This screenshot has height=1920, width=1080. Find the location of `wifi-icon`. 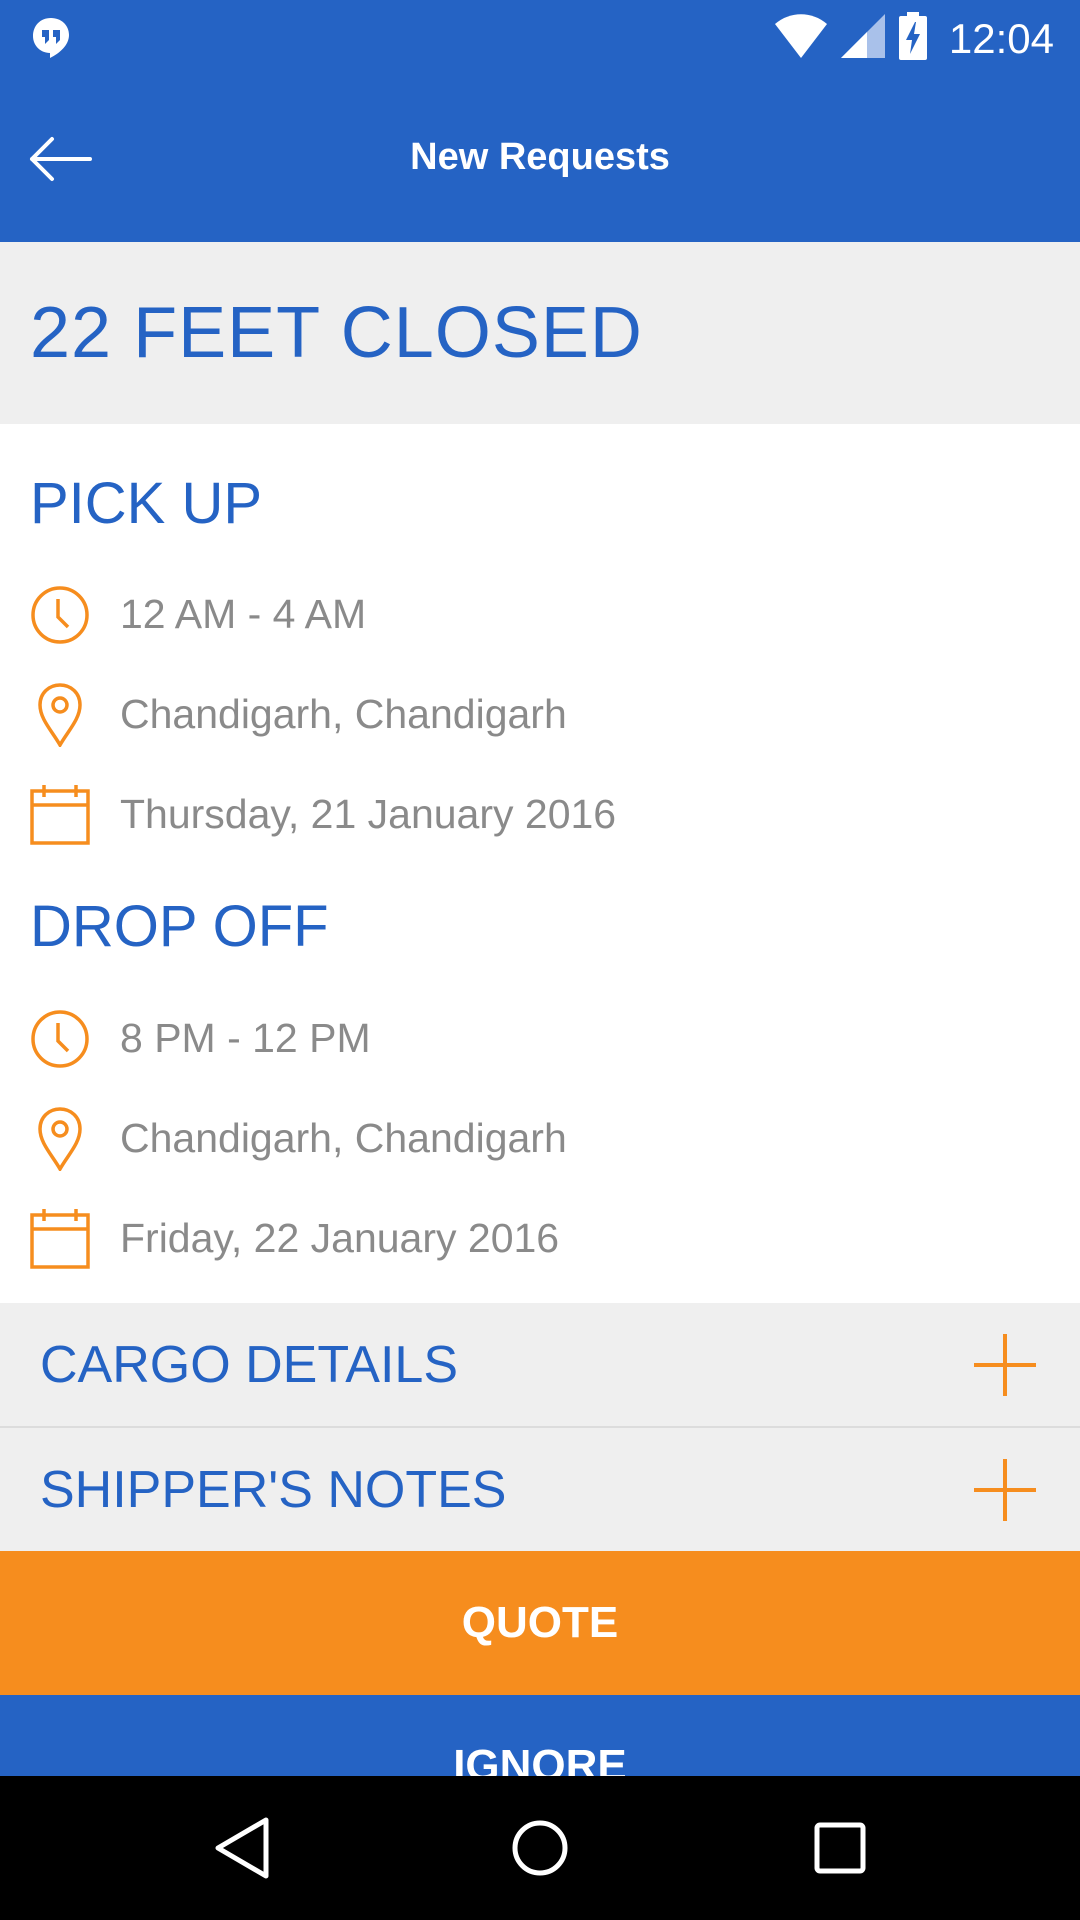

wifi-icon is located at coordinates (800, 38).